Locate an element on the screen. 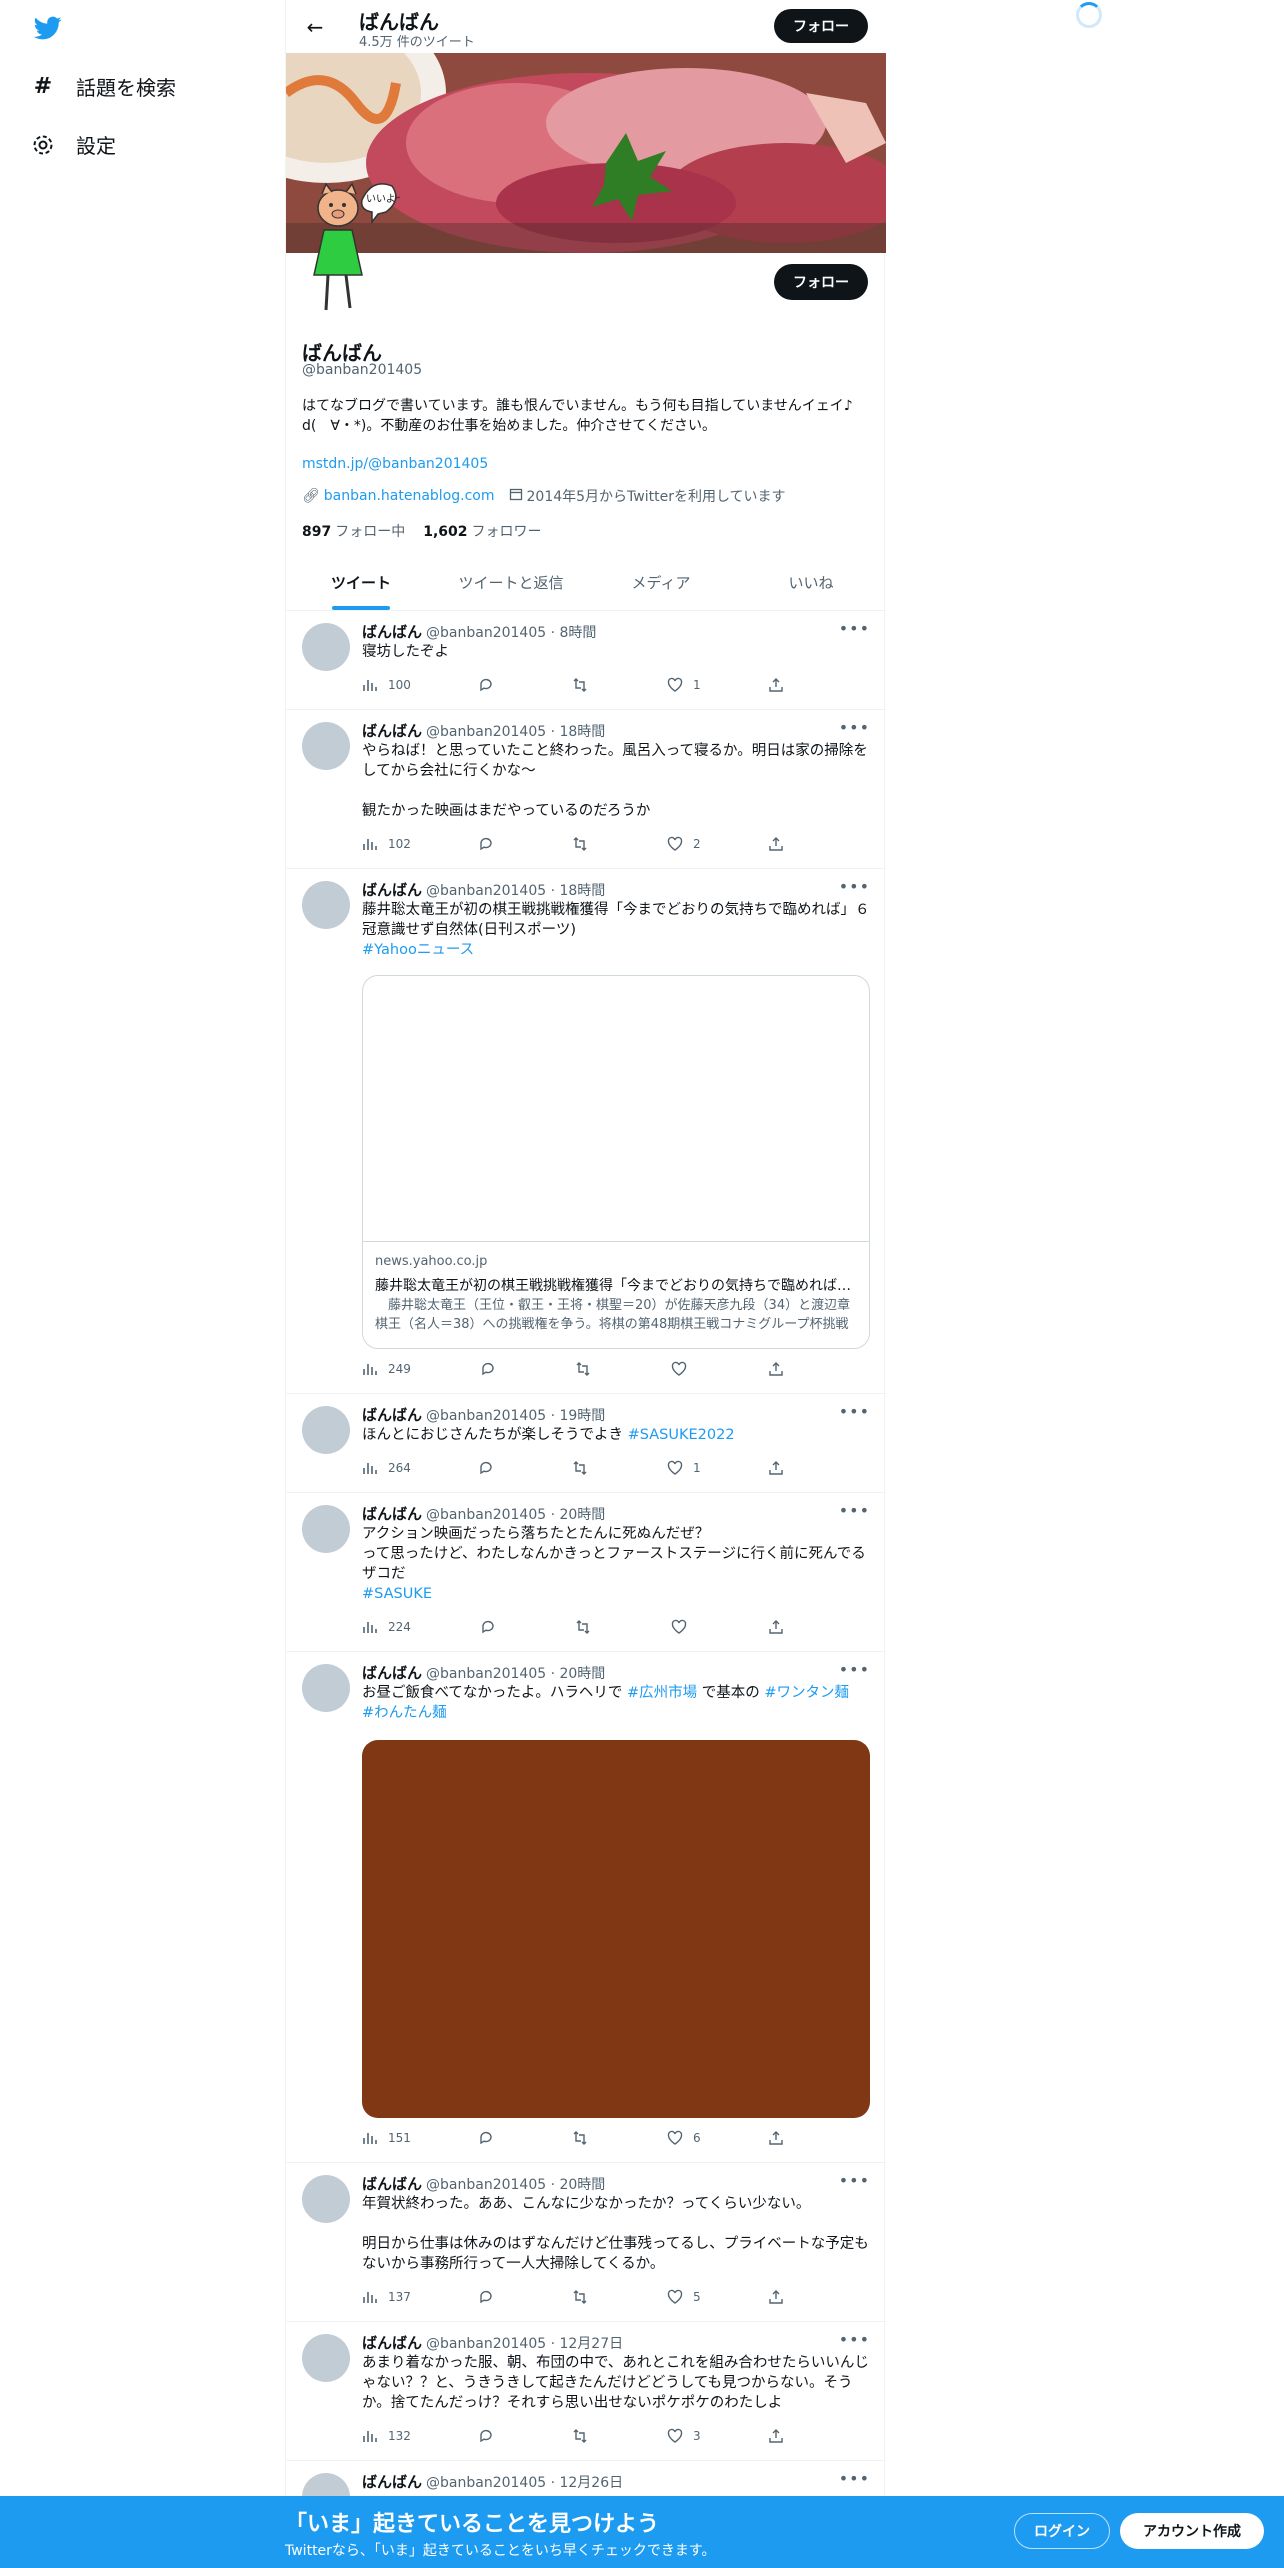 Image resolution: width=1284 pixels, height=2568 pixels. hashtag-link: #Yahooニュース is located at coordinates (418, 950).